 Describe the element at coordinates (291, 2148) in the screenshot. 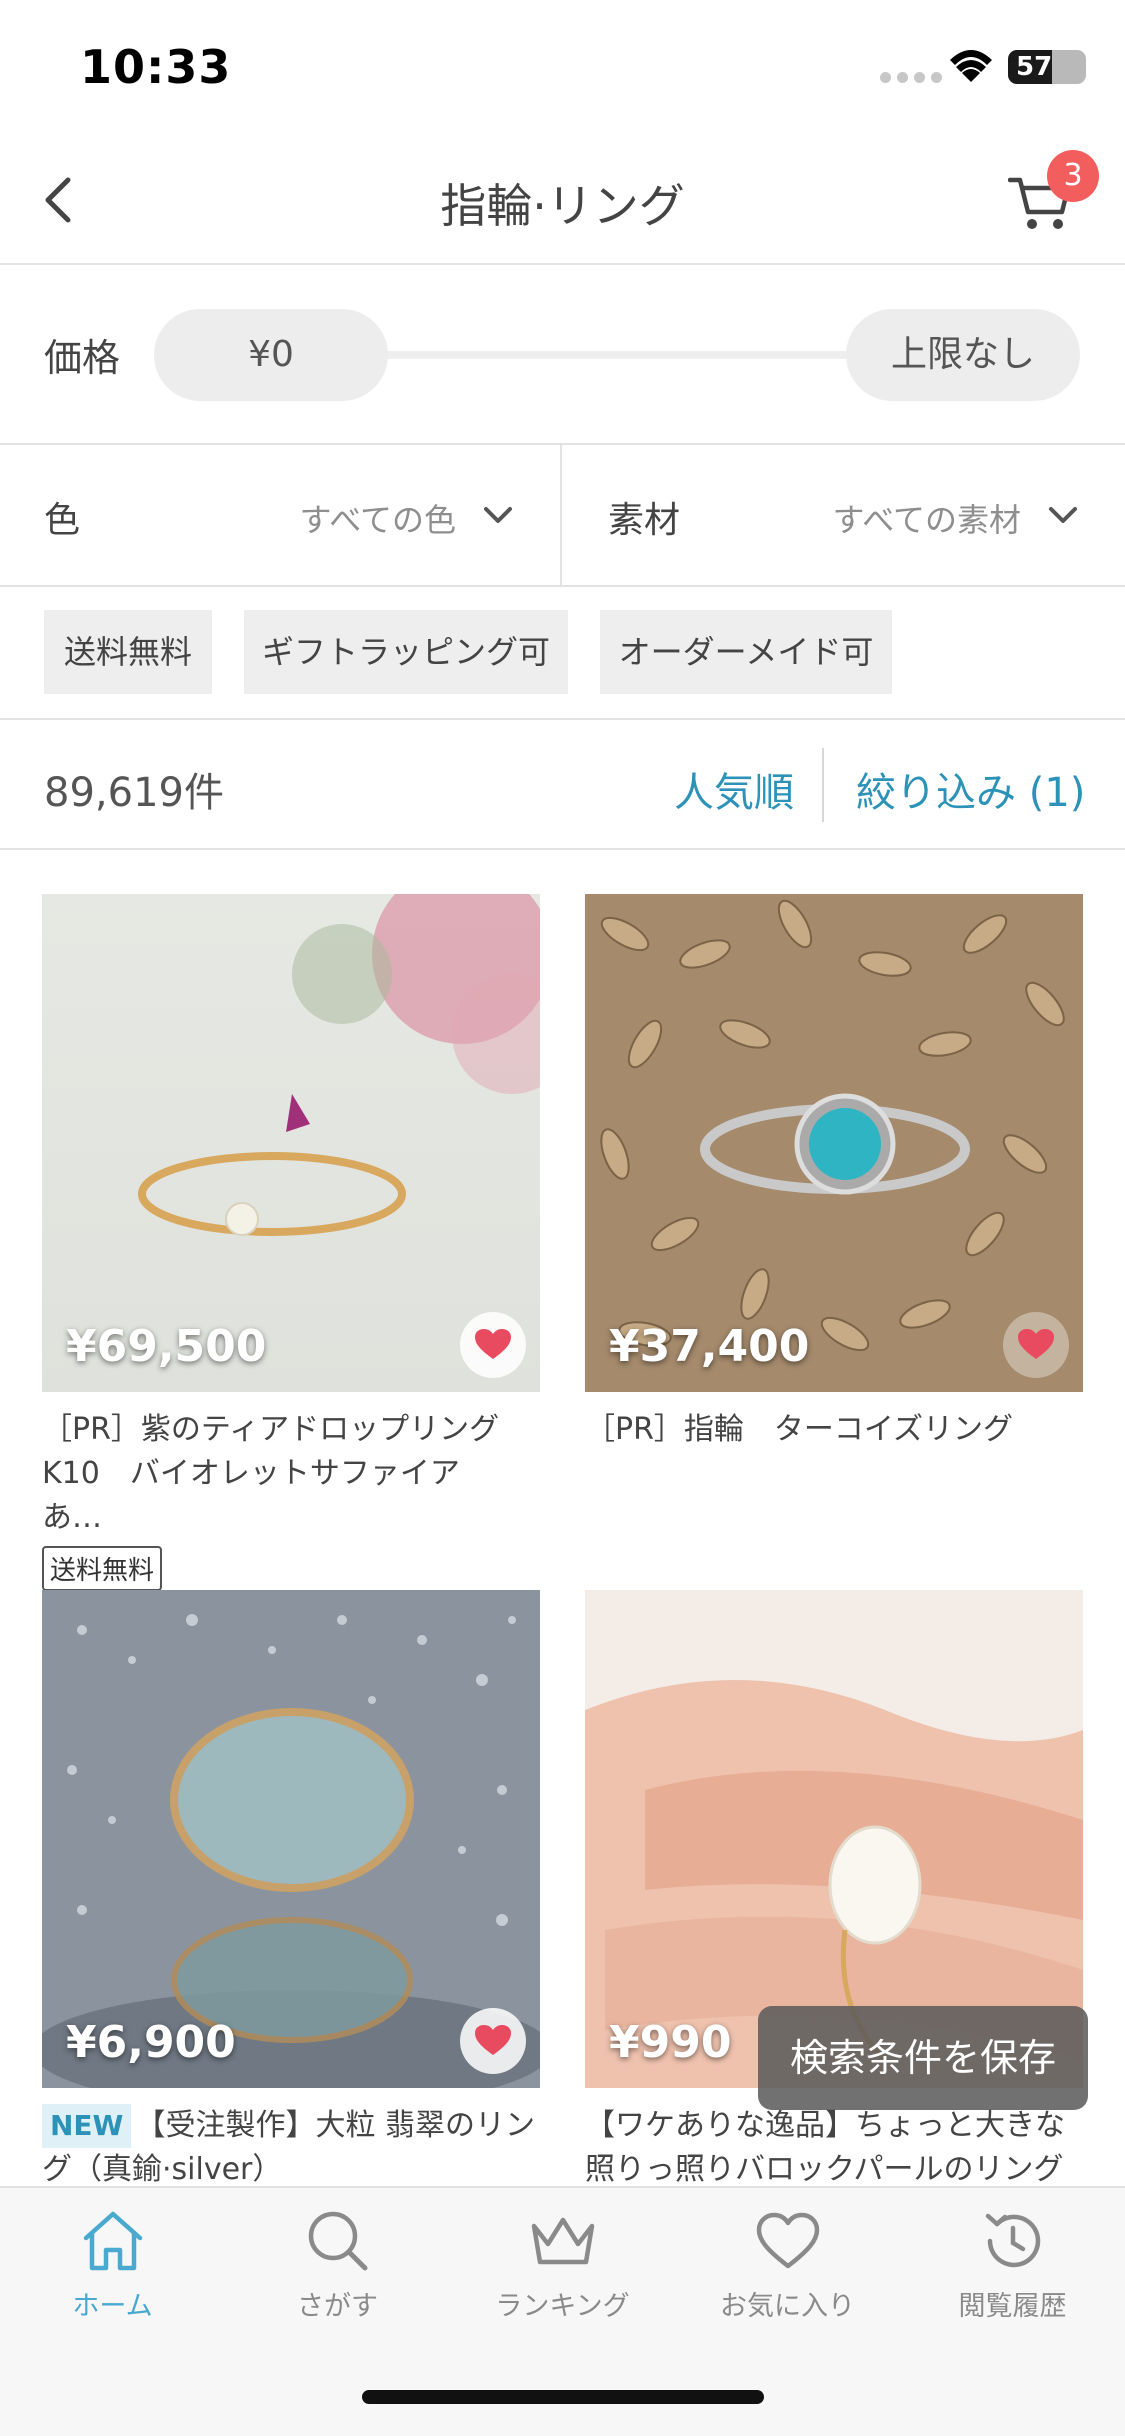

I see `product-title: NEW 【受注製作】大粒 翡翠のリング（真鍮·silver）` at that location.